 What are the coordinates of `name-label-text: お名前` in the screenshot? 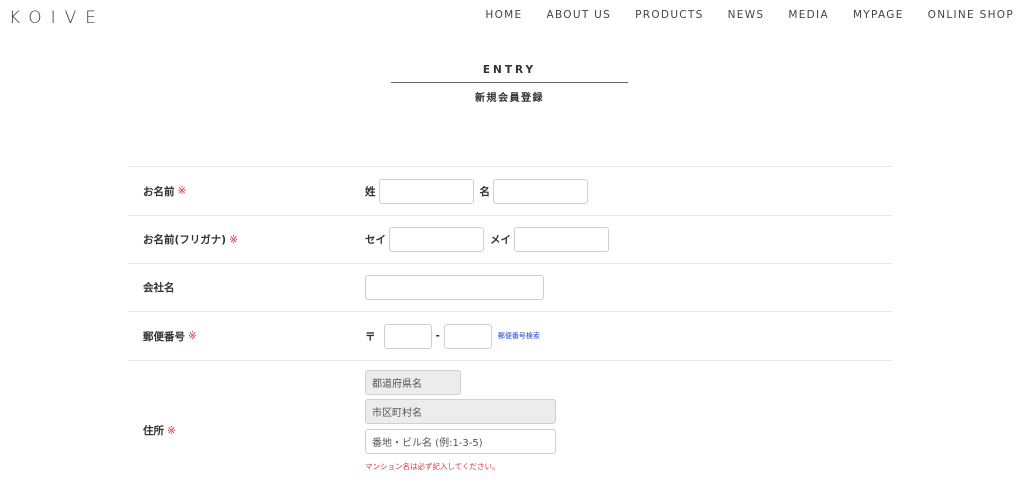 It's located at (159, 191).